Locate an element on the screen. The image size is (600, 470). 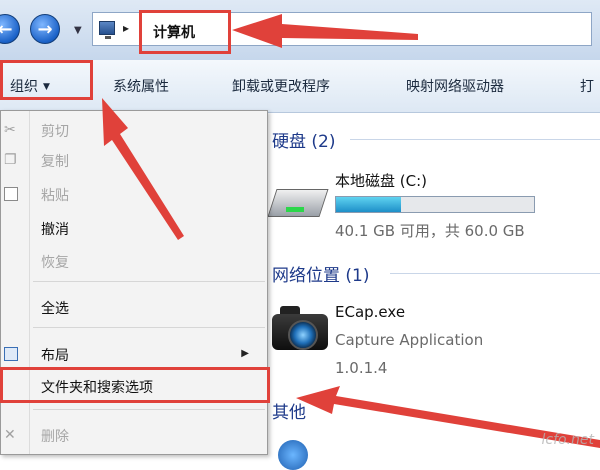
drive-usage-bar is located at coordinates (435, 204).